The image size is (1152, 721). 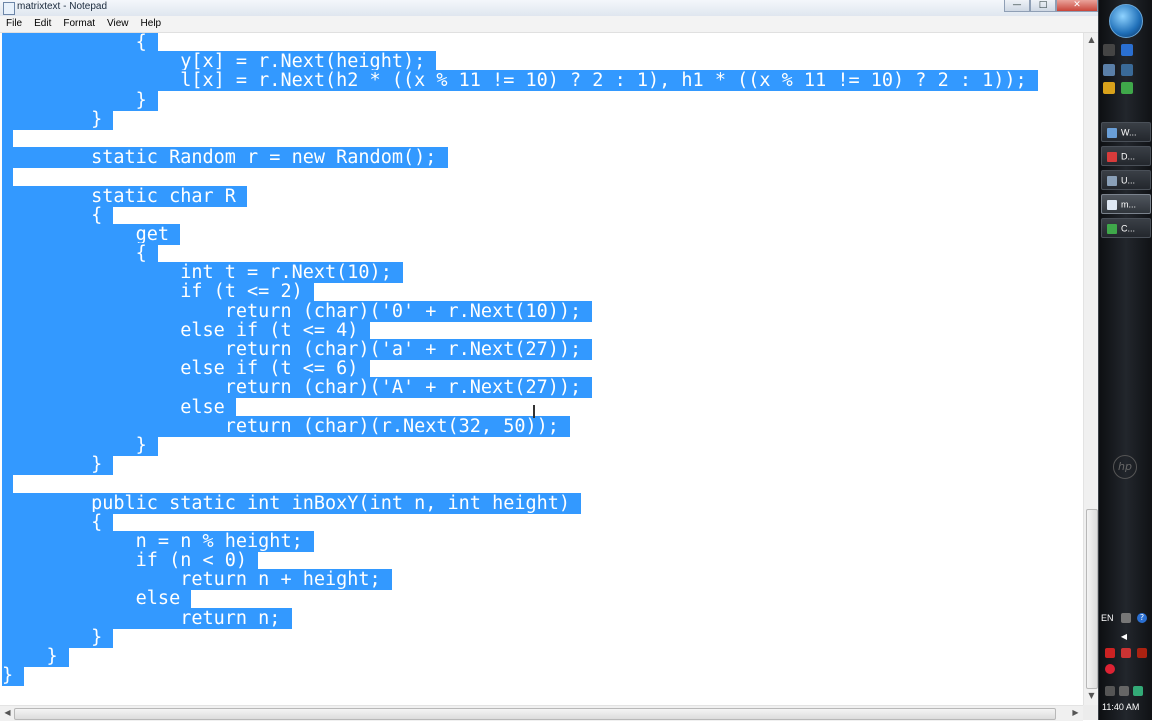 What do you see at coordinates (1142, 618) in the screenshot?
I see `help-icon: ?` at bounding box center [1142, 618].